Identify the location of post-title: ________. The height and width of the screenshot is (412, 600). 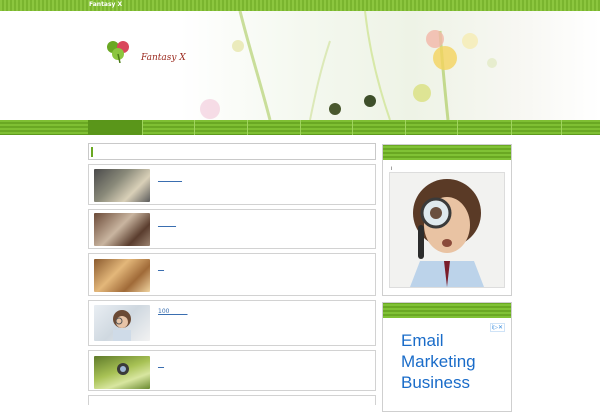
(170, 178).